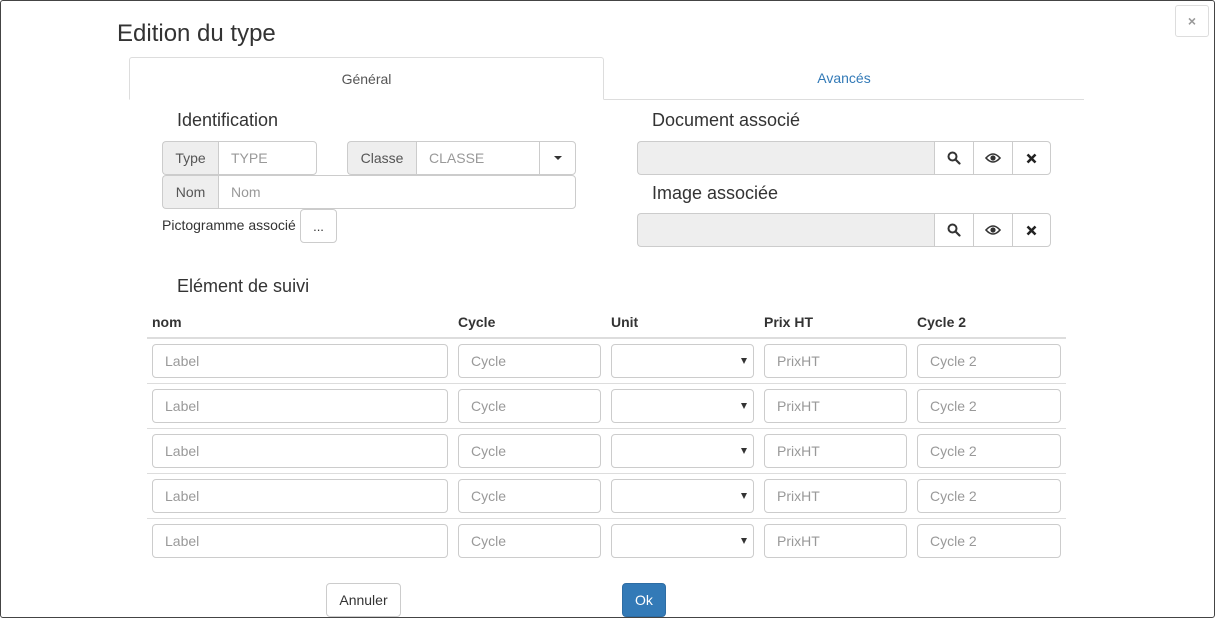  What do you see at coordinates (243, 286) in the screenshot?
I see `suivi-heading: Elément de suivi` at bounding box center [243, 286].